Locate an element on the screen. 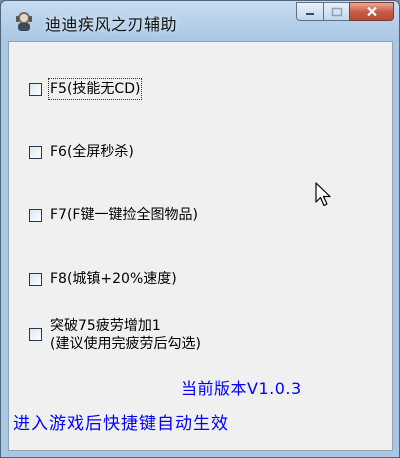 This screenshot has height=458, width=400. option-f6-checkbox is located at coordinates (35, 152).